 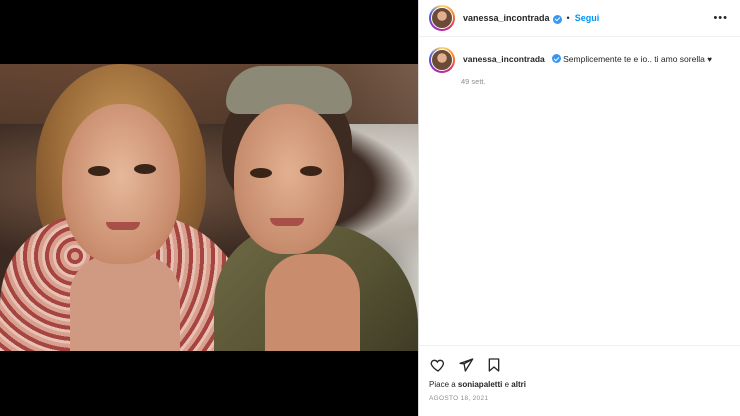 I want to click on photo-person-left-neck, so click(x=125, y=302).